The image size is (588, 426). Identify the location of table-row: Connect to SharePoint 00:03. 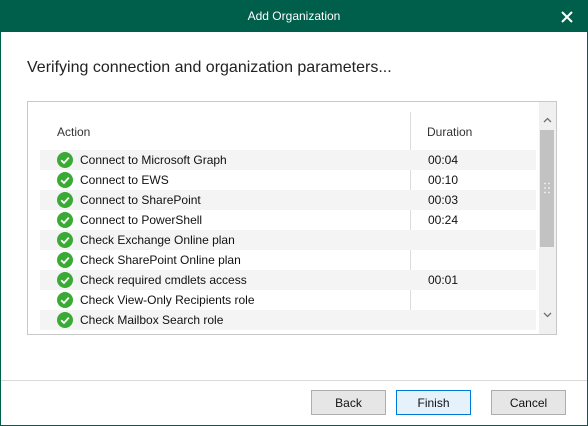
(288, 200).